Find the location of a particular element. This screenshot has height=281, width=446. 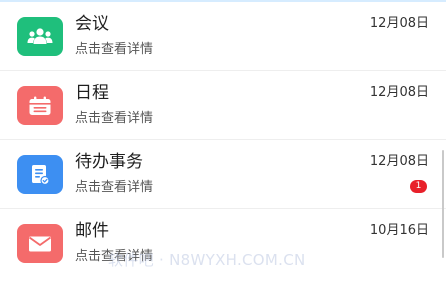

unread-badge: 1 is located at coordinates (418, 186).